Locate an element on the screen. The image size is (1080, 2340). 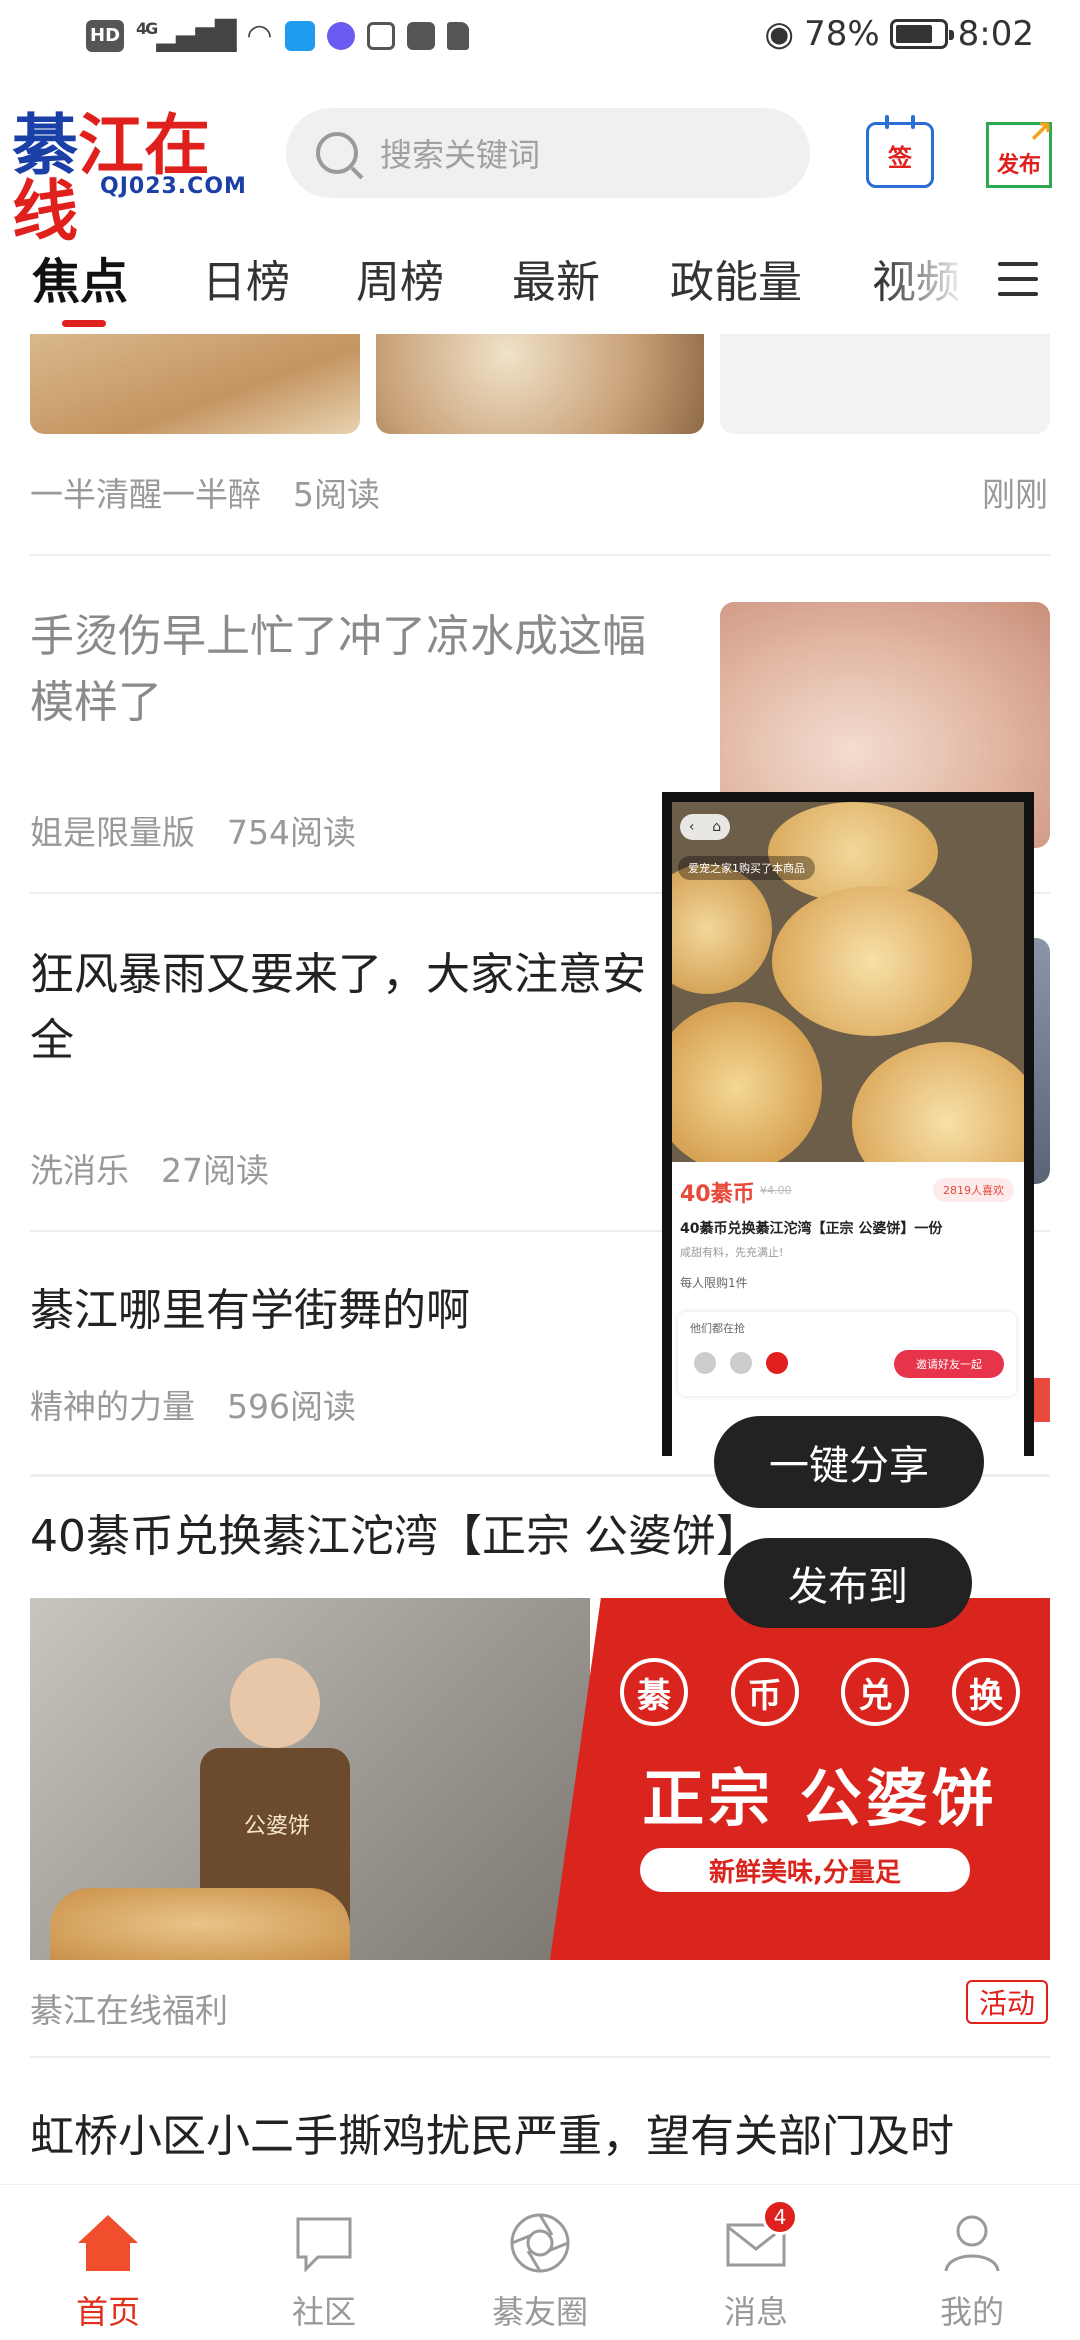
tab-weekly: 周榜 is located at coordinates (400, 278).